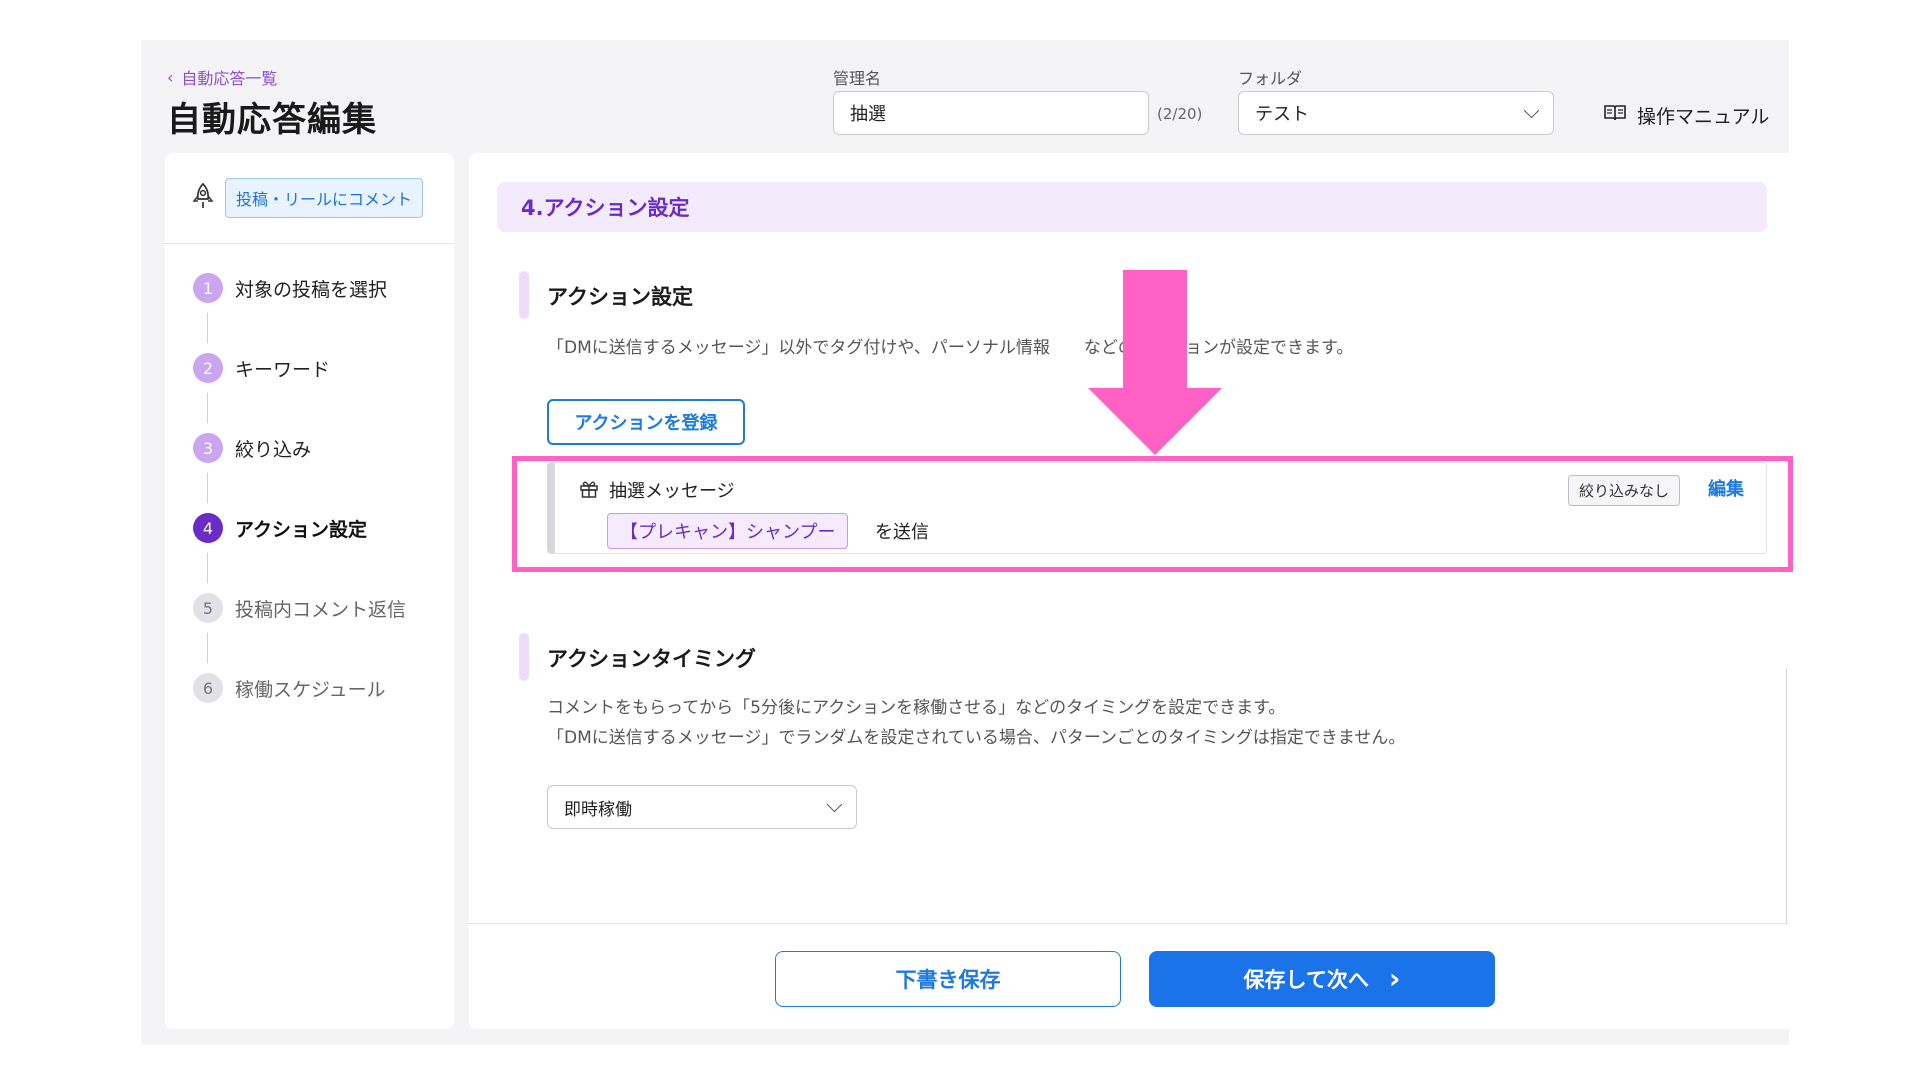  I want to click on step-number: 2, so click(208, 368).